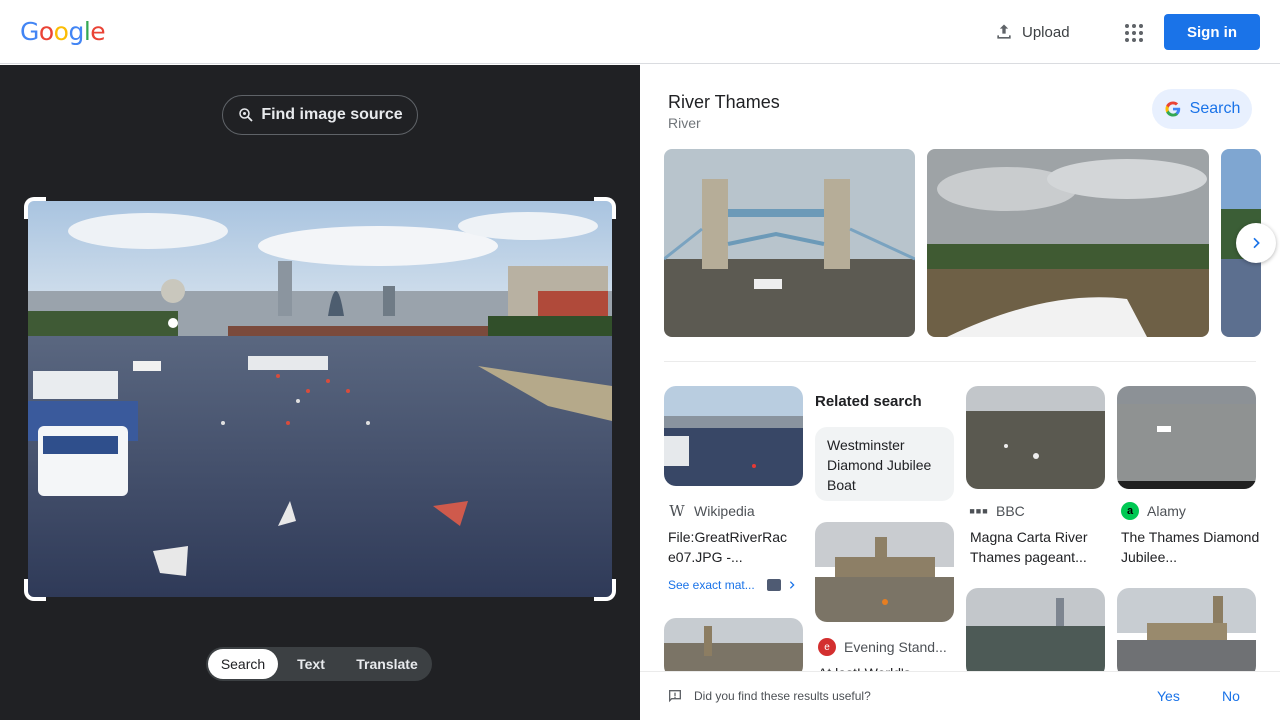 The width and height of the screenshot is (1280, 720). I want to click on feedback-yes-button: Yes, so click(1168, 696).